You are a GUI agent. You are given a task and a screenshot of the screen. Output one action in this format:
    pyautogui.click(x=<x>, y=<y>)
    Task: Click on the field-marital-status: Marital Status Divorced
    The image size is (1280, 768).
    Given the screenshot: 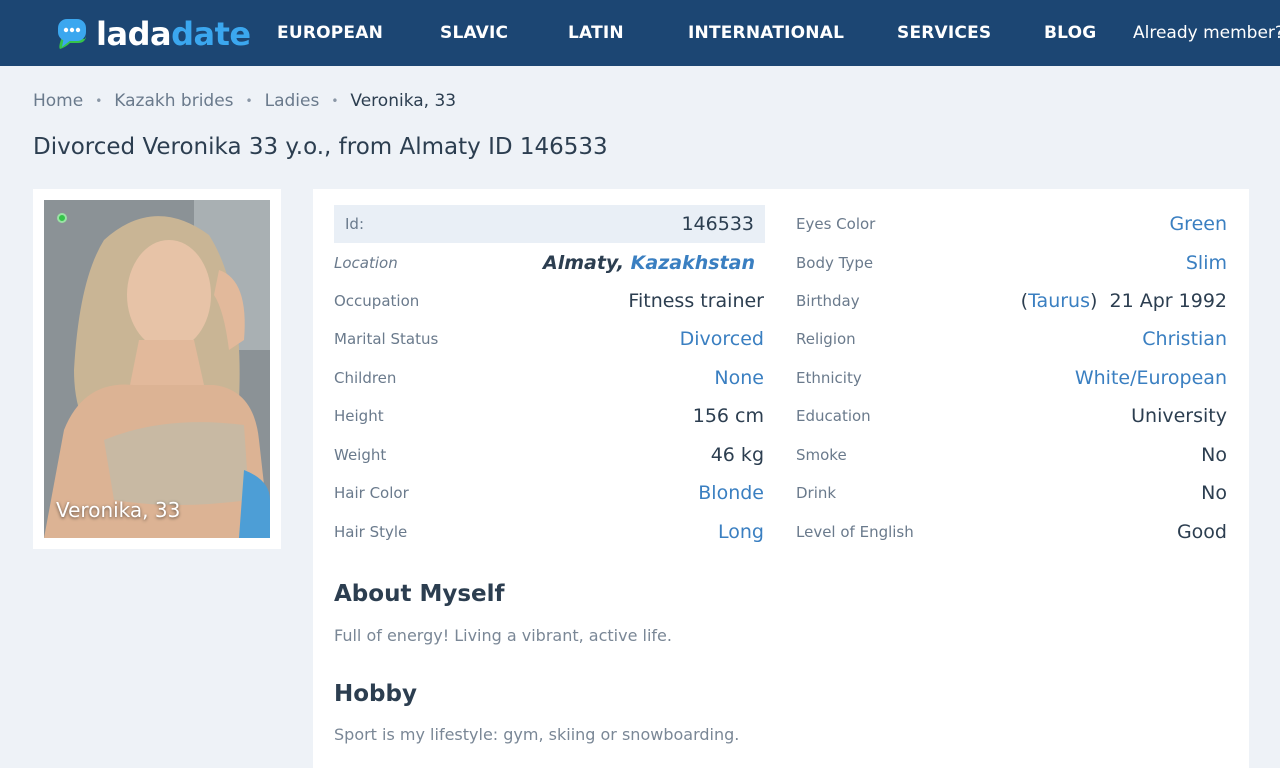 What is the action you would take?
    pyautogui.click(x=549, y=339)
    